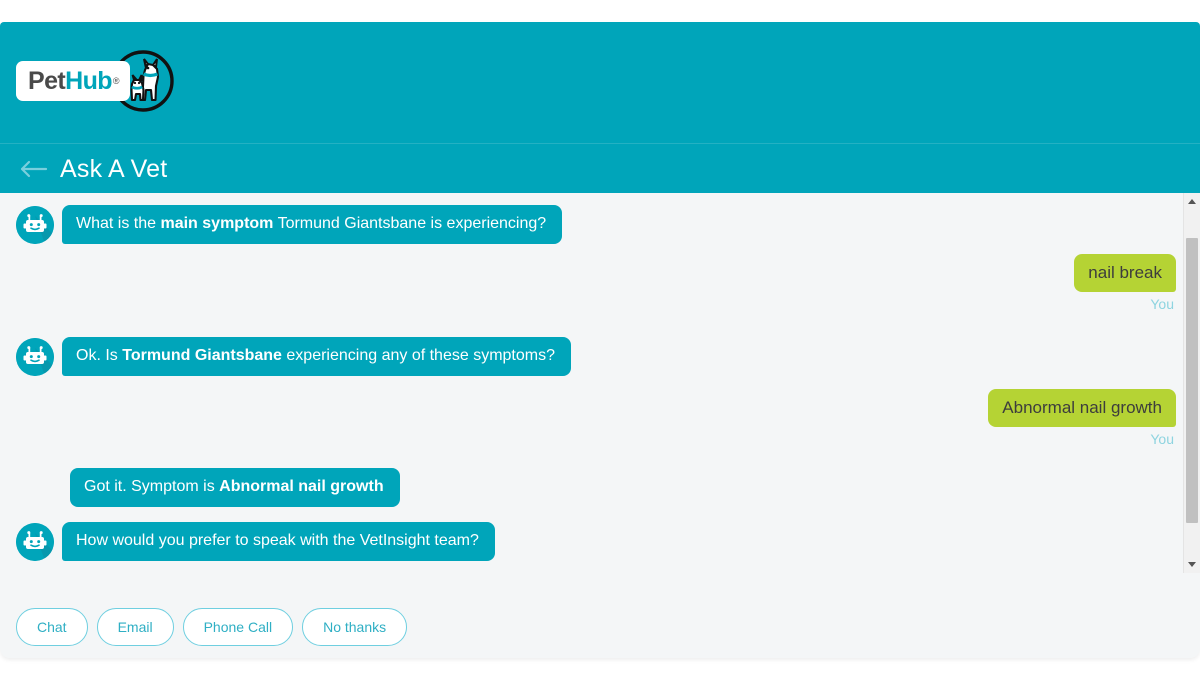  What do you see at coordinates (1192, 564) in the screenshot?
I see `scroll-down-arrow-icon` at bounding box center [1192, 564].